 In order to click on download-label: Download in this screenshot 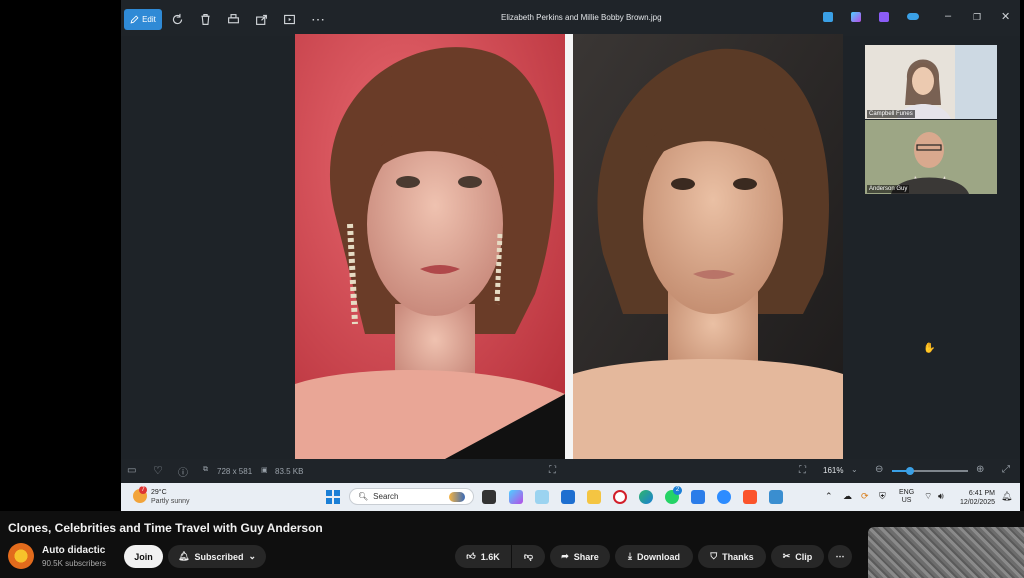, I will do `click(658, 556)`.